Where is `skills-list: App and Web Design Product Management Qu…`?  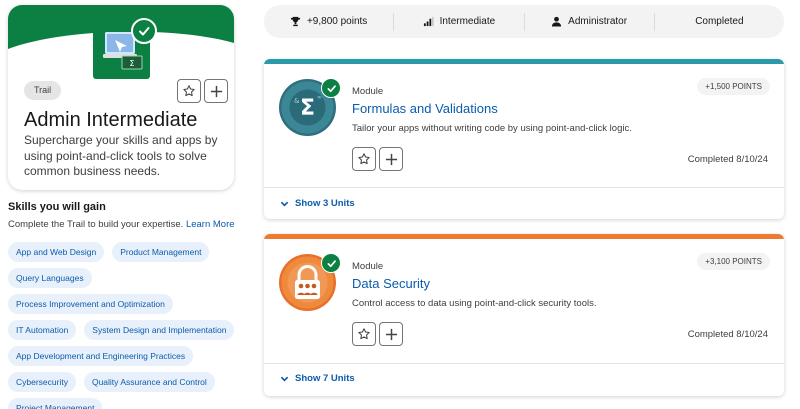 skills-list: App and Web Design Product Management Qu… is located at coordinates (127, 325).